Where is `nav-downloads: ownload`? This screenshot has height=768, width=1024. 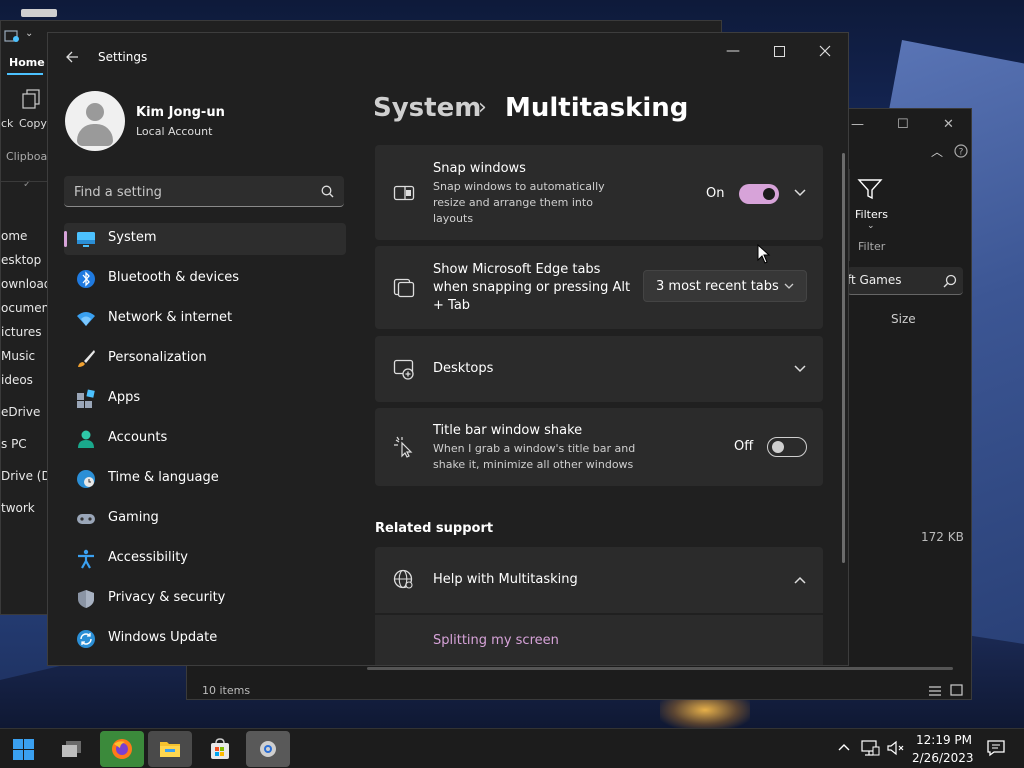 nav-downloads: ownload is located at coordinates (26, 284).